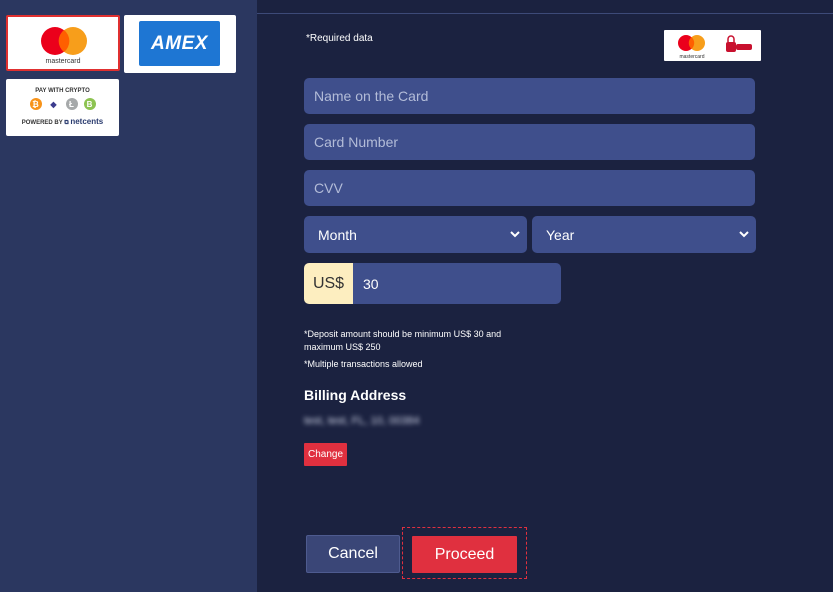 The width and height of the screenshot is (833, 592). Describe the element at coordinates (42, 123) in the screenshot. I see `powered-by-label: POWERED BY` at that location.